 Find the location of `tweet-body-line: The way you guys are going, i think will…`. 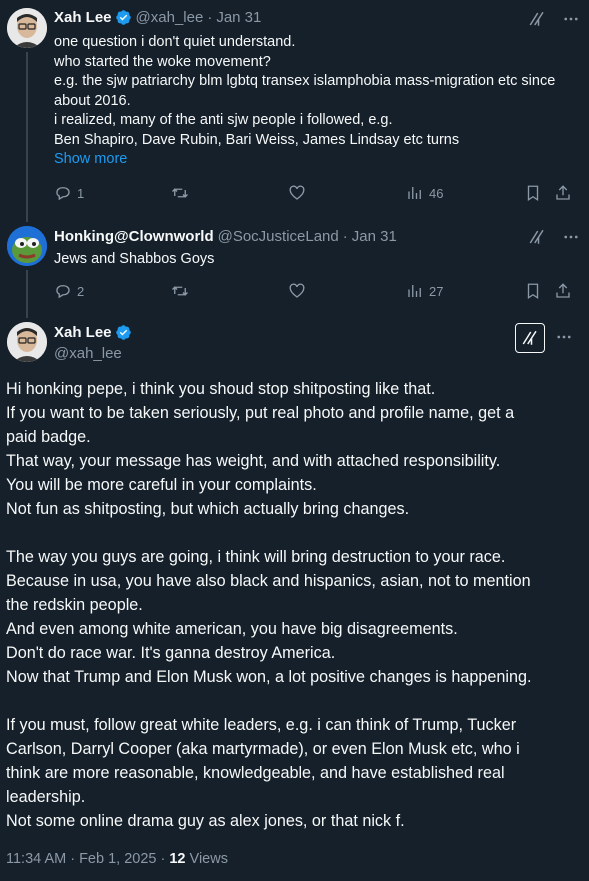

tweet-body-line: The way you guys are going, i think will… is located at coordinates (256, 557).